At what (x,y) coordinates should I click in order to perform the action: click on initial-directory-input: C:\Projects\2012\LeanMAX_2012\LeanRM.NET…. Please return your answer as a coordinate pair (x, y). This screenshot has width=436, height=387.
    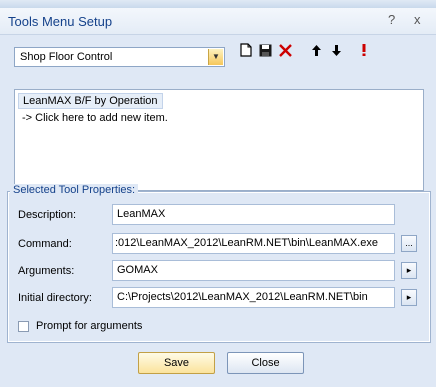
    Looking at the image, I should click on (253, 297).